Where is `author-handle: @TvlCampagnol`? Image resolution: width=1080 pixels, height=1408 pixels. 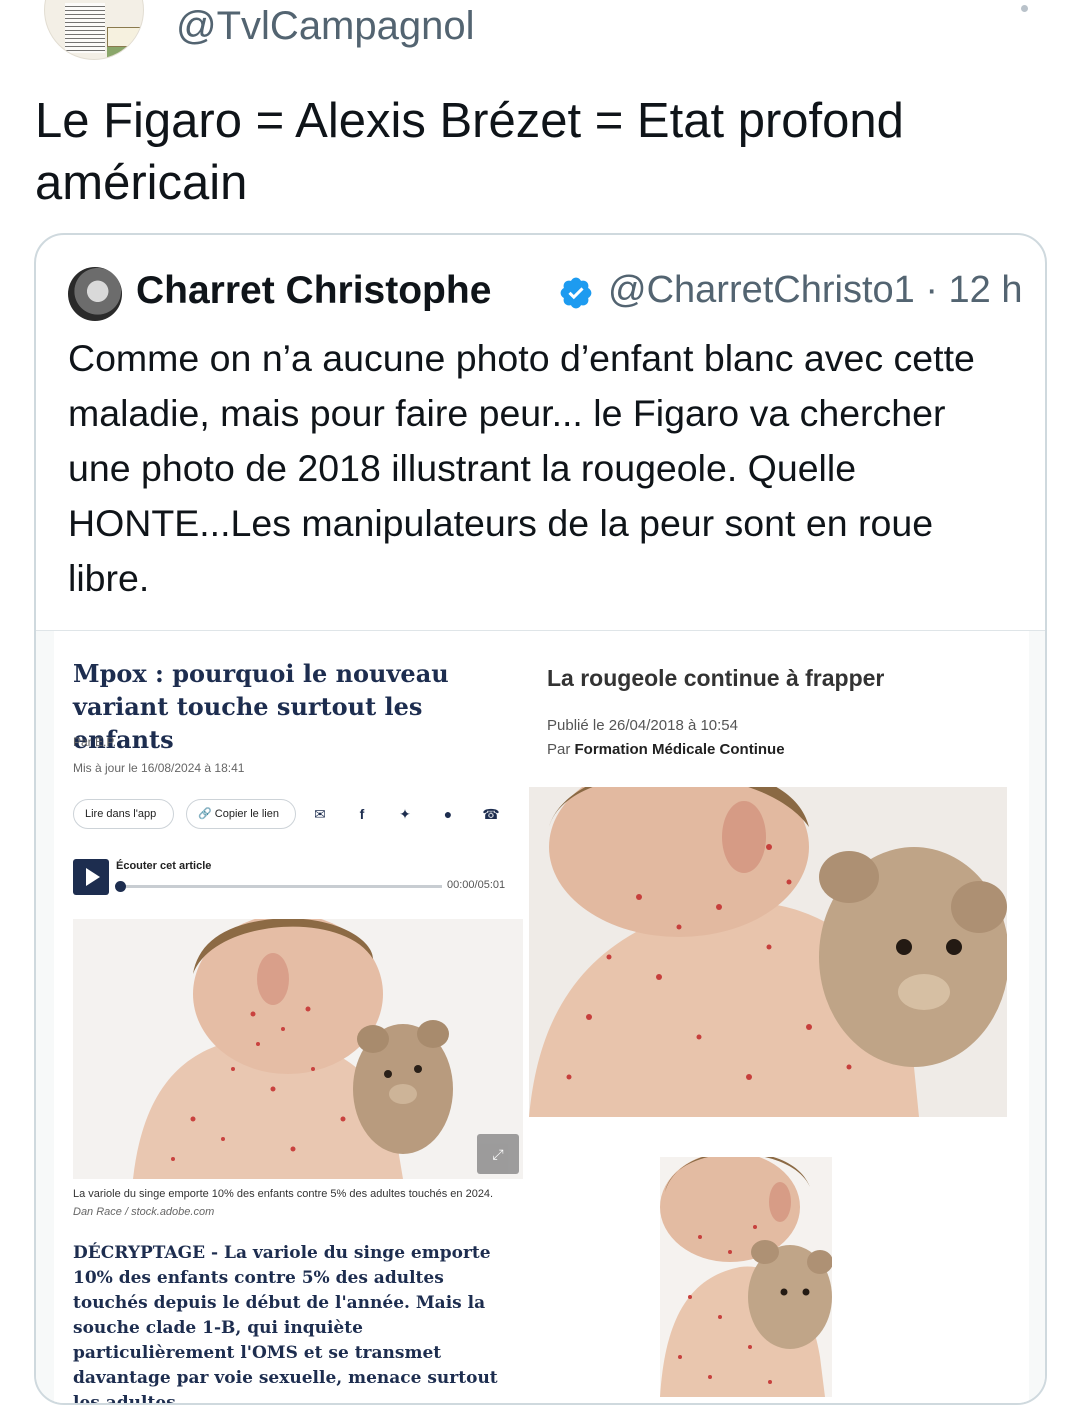 author-handle: @TvlCampagnol is located at coordinates (325, 26).